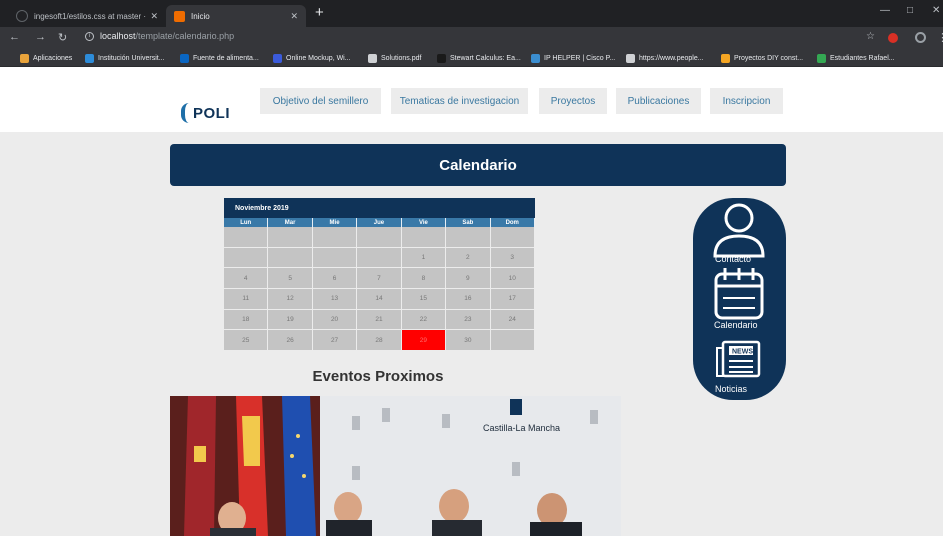 This screenshot has height=536, width=943. What do you see at coordinates (512, 258) in the screenshot?
I see `calendar-day-cell: 3` at bounding box center [512, 258].